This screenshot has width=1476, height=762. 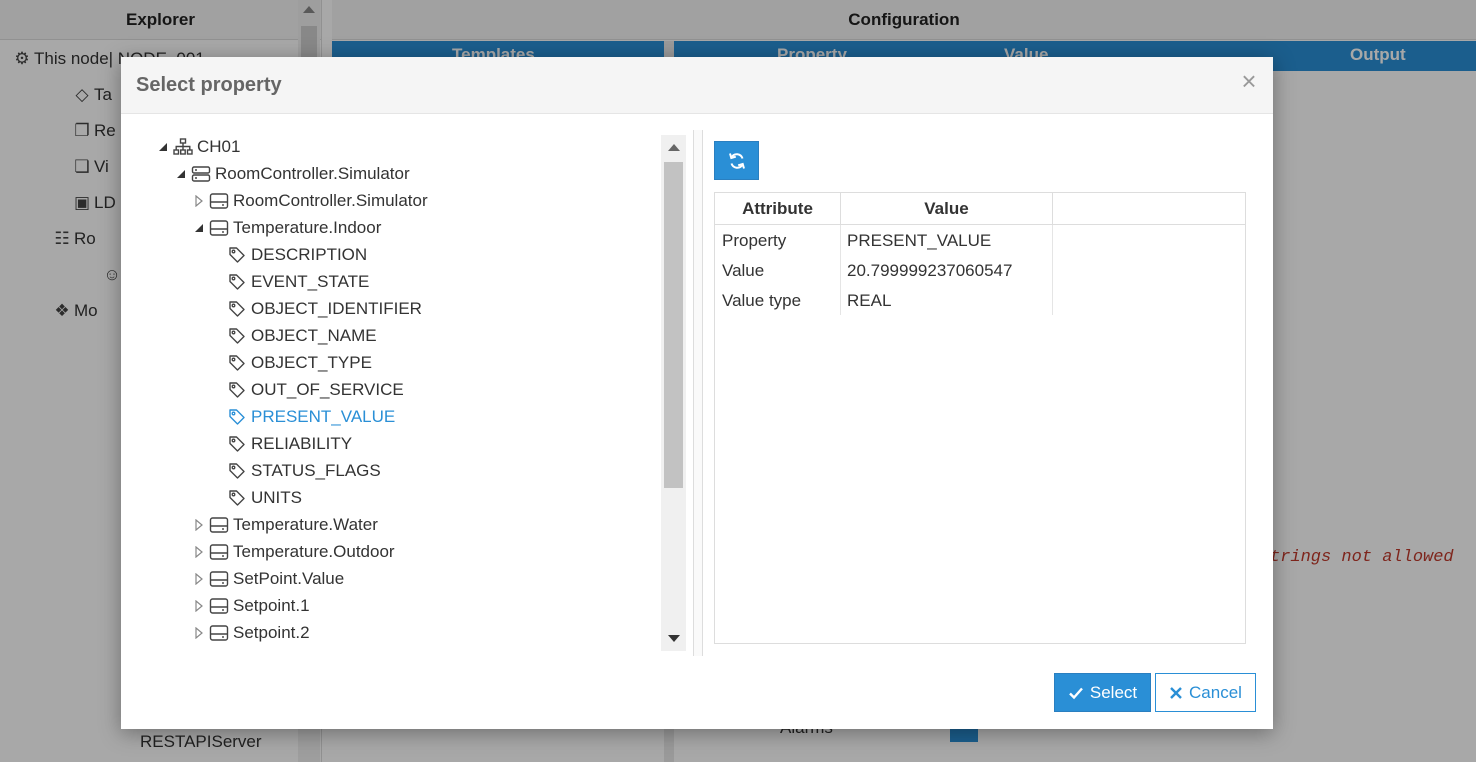 I want to click on tree-node: PRESENT_VALUE, so click(x=301, y=416).